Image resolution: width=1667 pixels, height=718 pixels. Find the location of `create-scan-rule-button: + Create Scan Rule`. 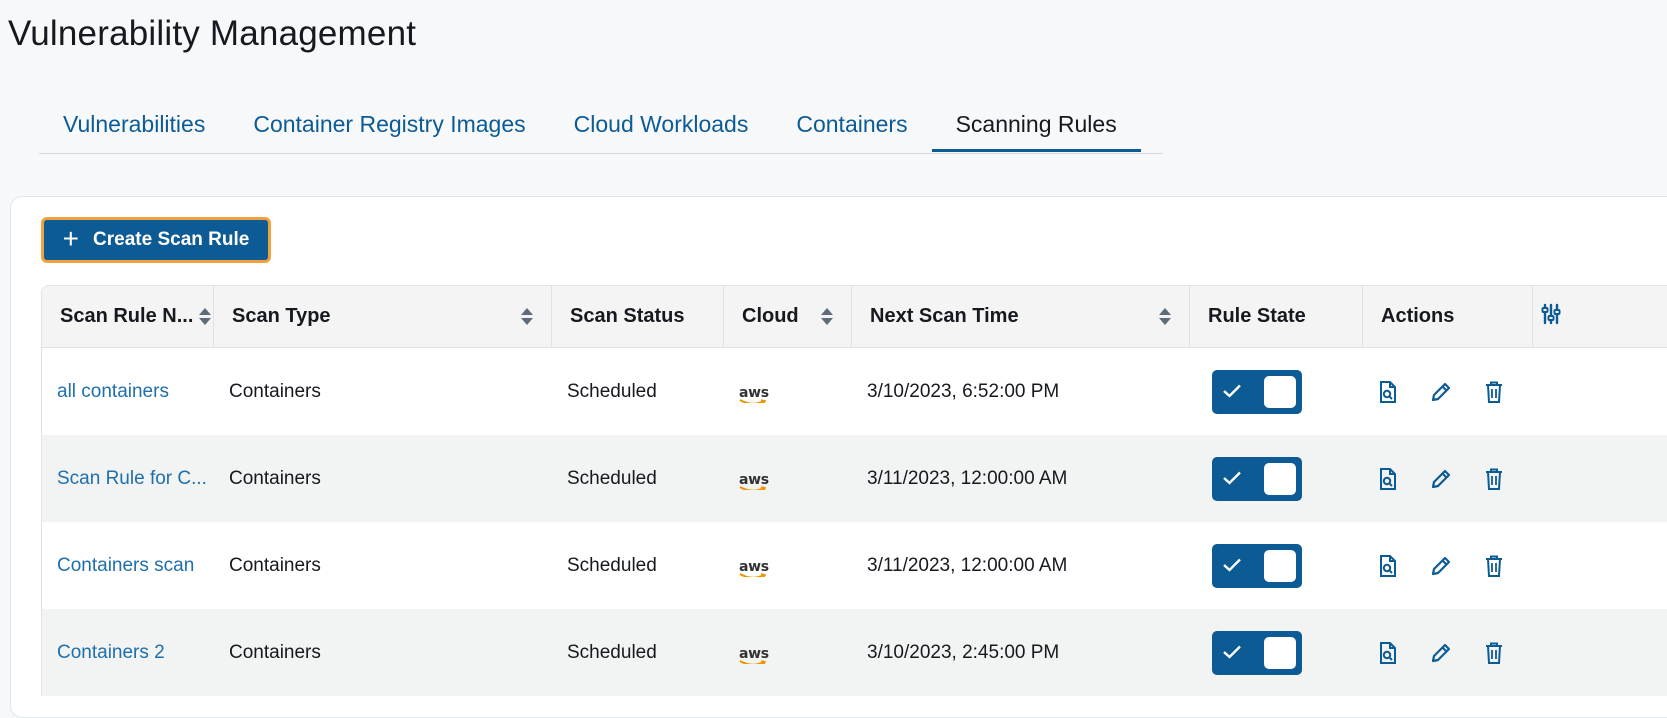

create-scan-rule-button: + Create Scan Rule is located at coordinates (156, 240).